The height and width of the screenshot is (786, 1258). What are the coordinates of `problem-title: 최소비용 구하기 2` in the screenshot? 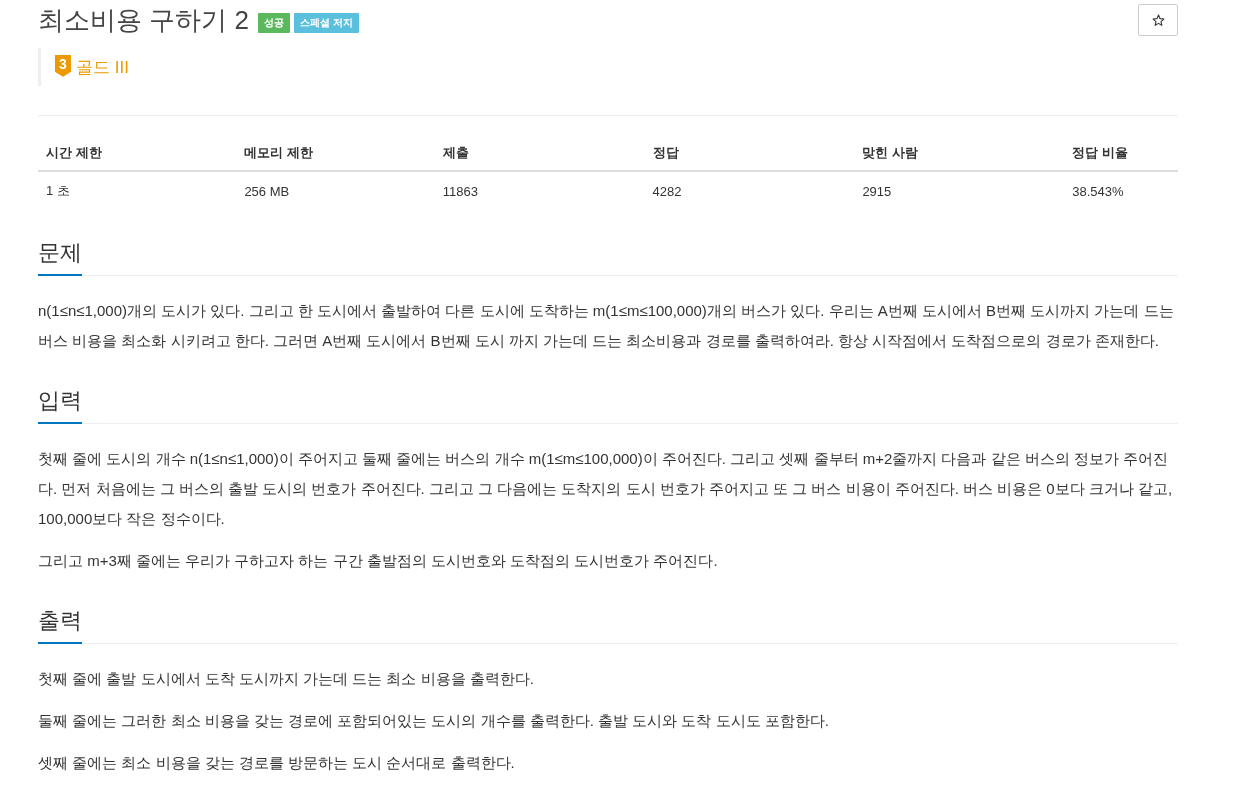 It's located at (143, 20).